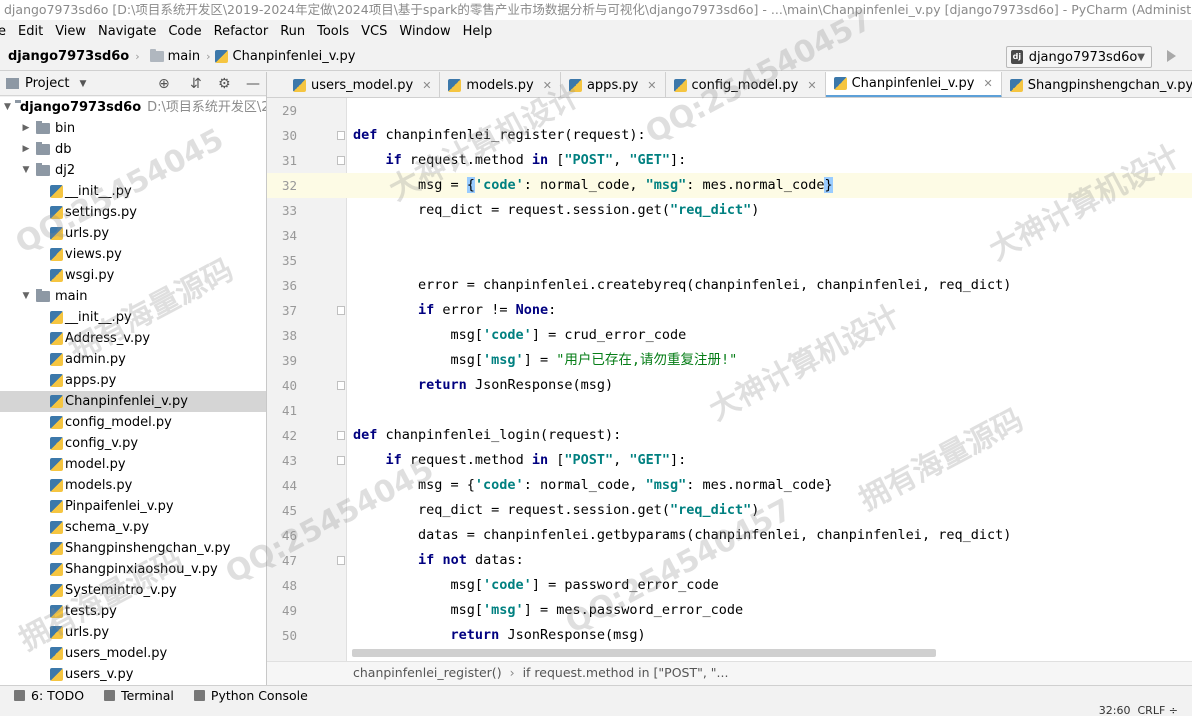  Describe the element at coordinates (1115, 710) in the screenshot. I see `caret-position: 32:60` at that location.